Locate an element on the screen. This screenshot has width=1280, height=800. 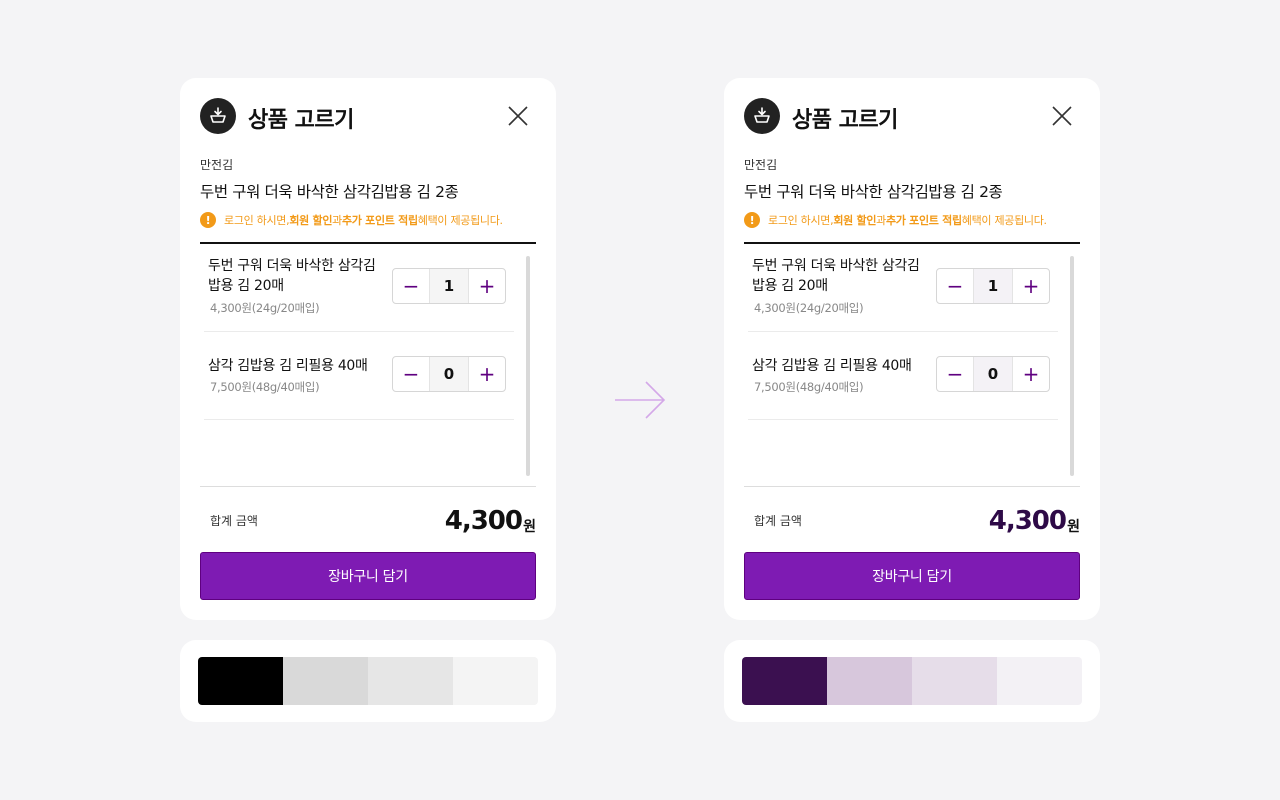
color-palette-after is located at coordinates (912, 681).